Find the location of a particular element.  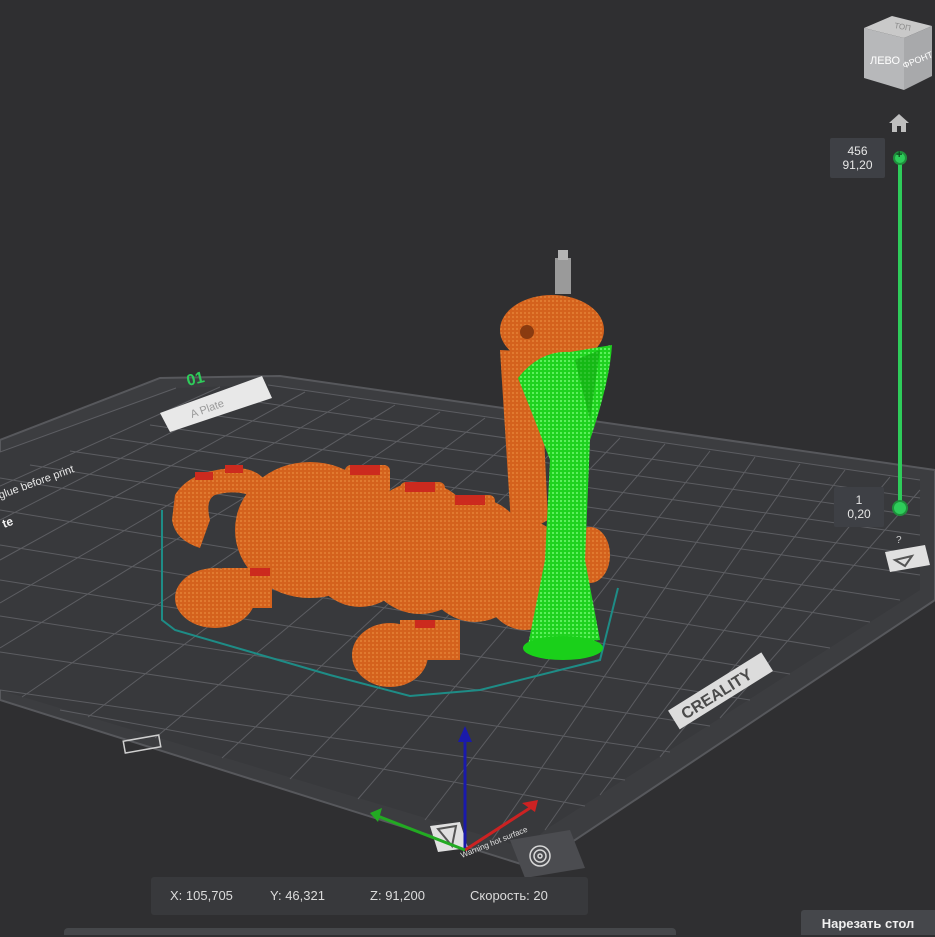

x-value: 105,705 is located at coordinates (209, 895).